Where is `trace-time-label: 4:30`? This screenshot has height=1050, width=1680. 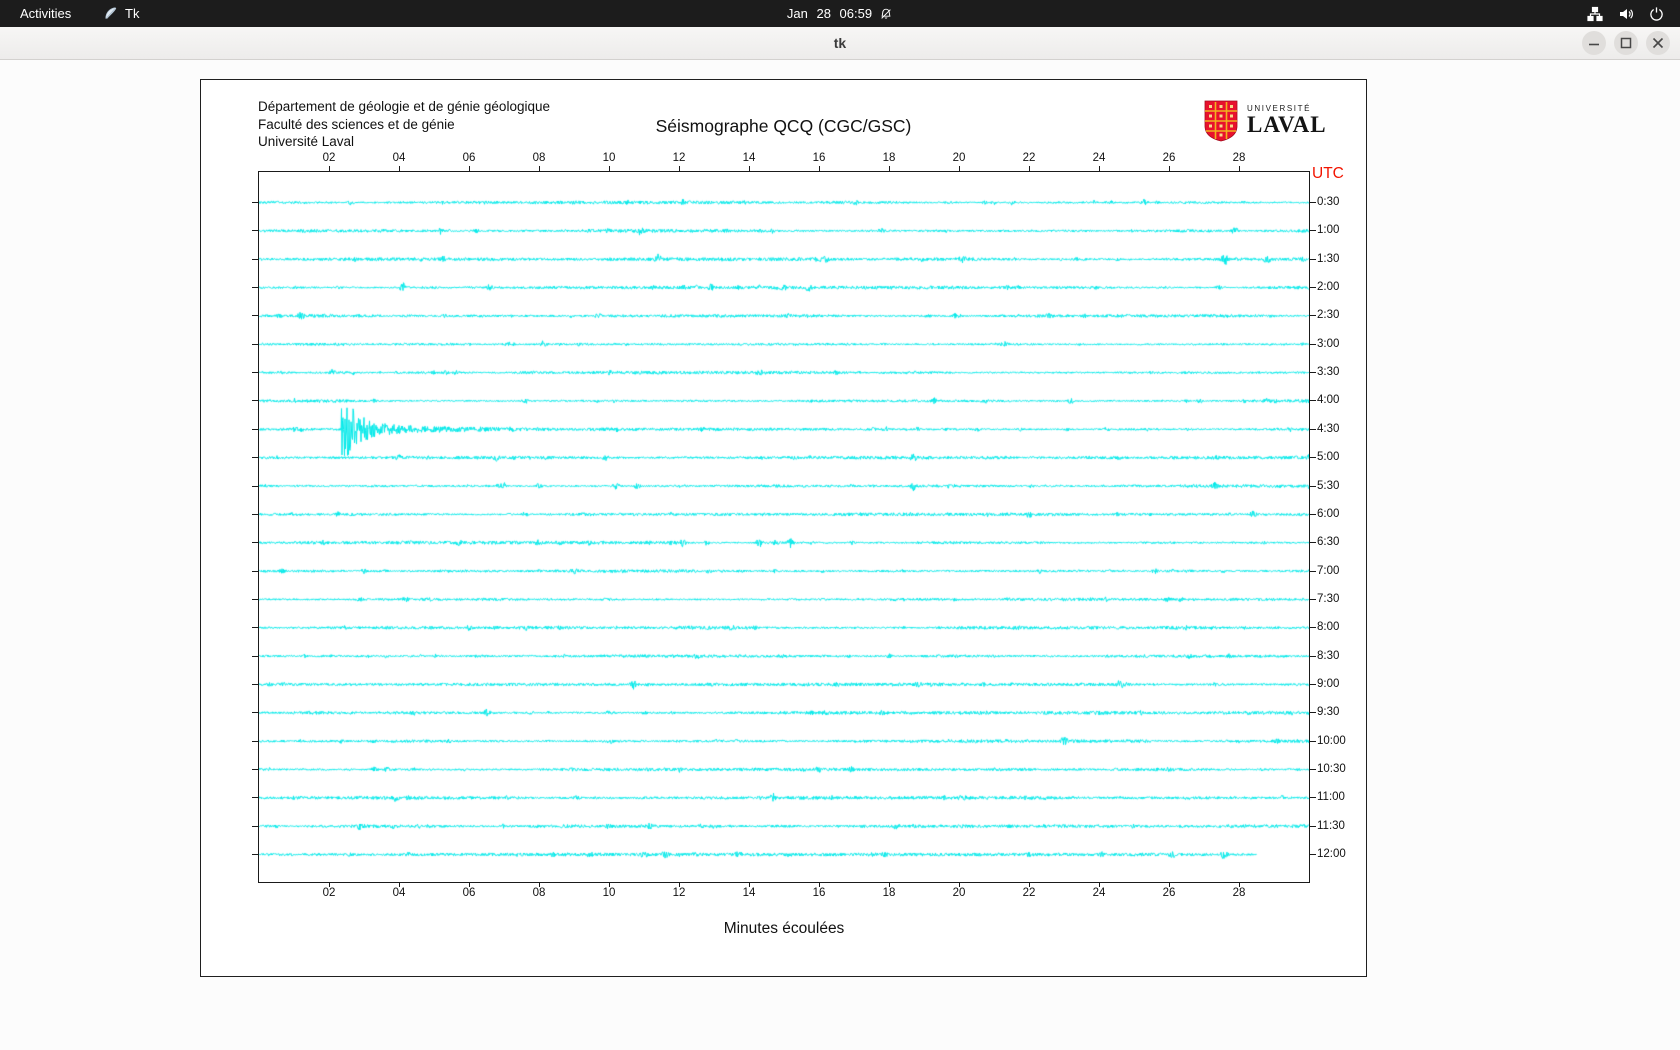
trace-time-label: 4:30 is located at coordinates (1328, 428).